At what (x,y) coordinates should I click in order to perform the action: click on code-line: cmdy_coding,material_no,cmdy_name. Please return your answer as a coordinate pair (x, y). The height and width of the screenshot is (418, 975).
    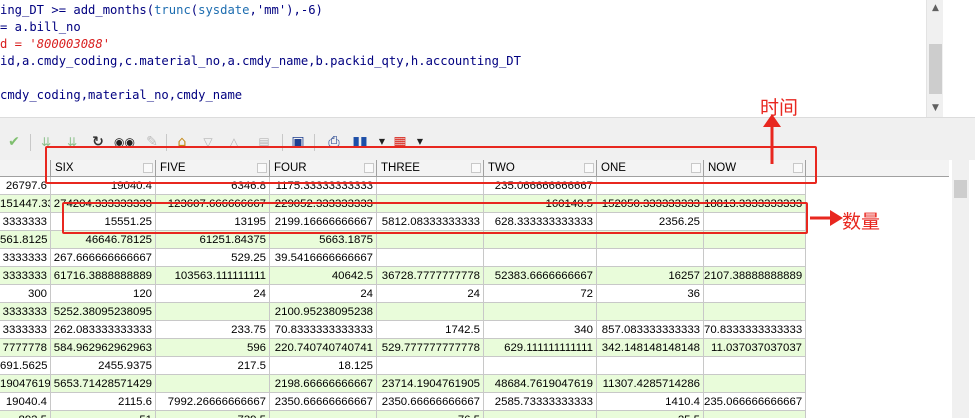
    Looking at the image, I should click on (121, 95).